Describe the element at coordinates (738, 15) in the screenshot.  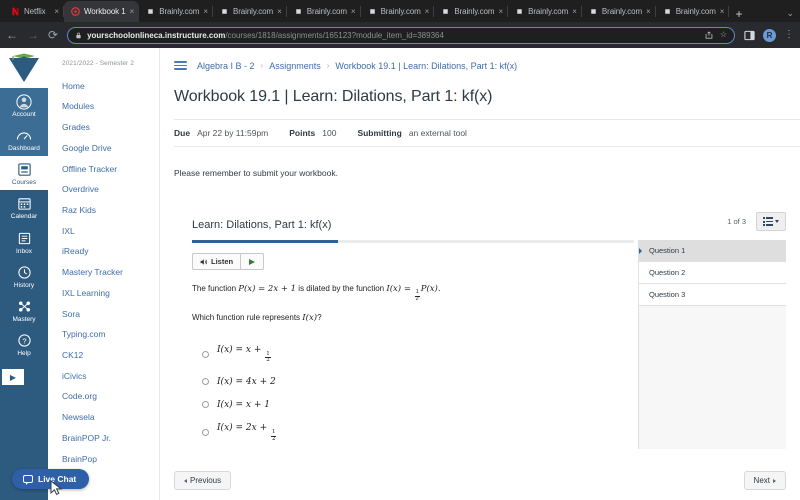
I see `new-tab-button: +` at that location.